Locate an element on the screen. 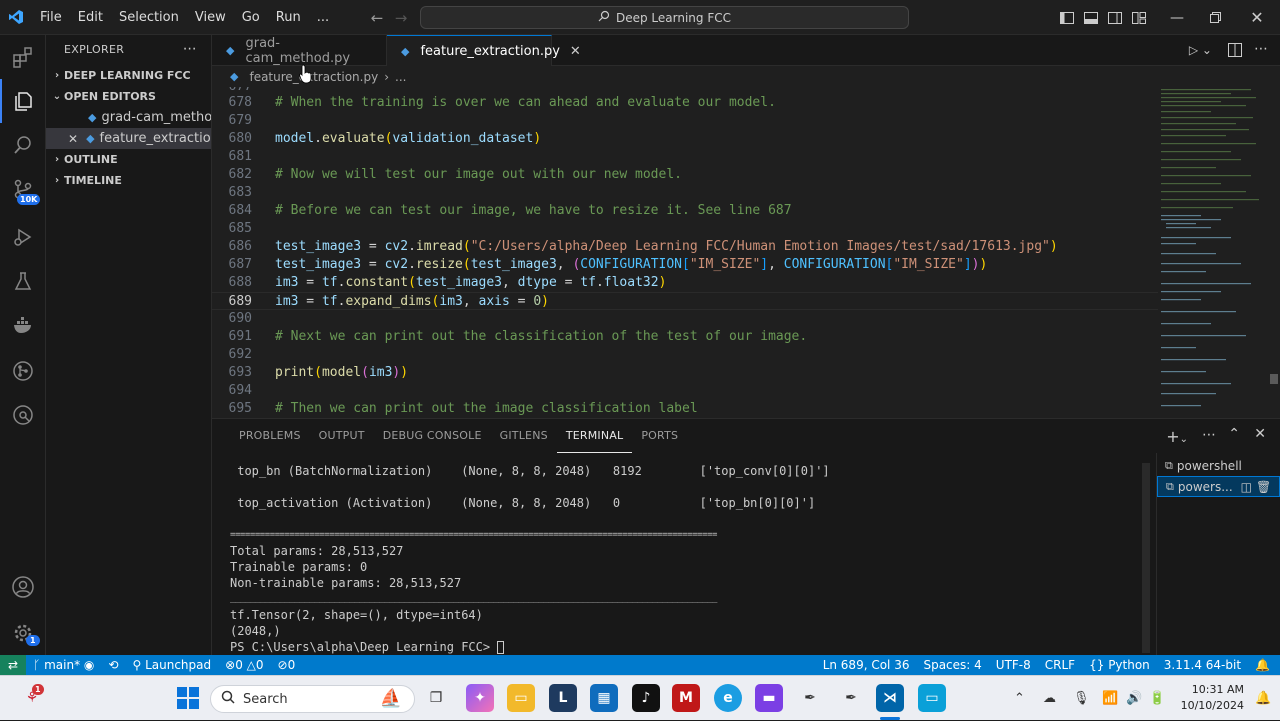  terminal-scrollbar is located at coordinates (1146, 558).